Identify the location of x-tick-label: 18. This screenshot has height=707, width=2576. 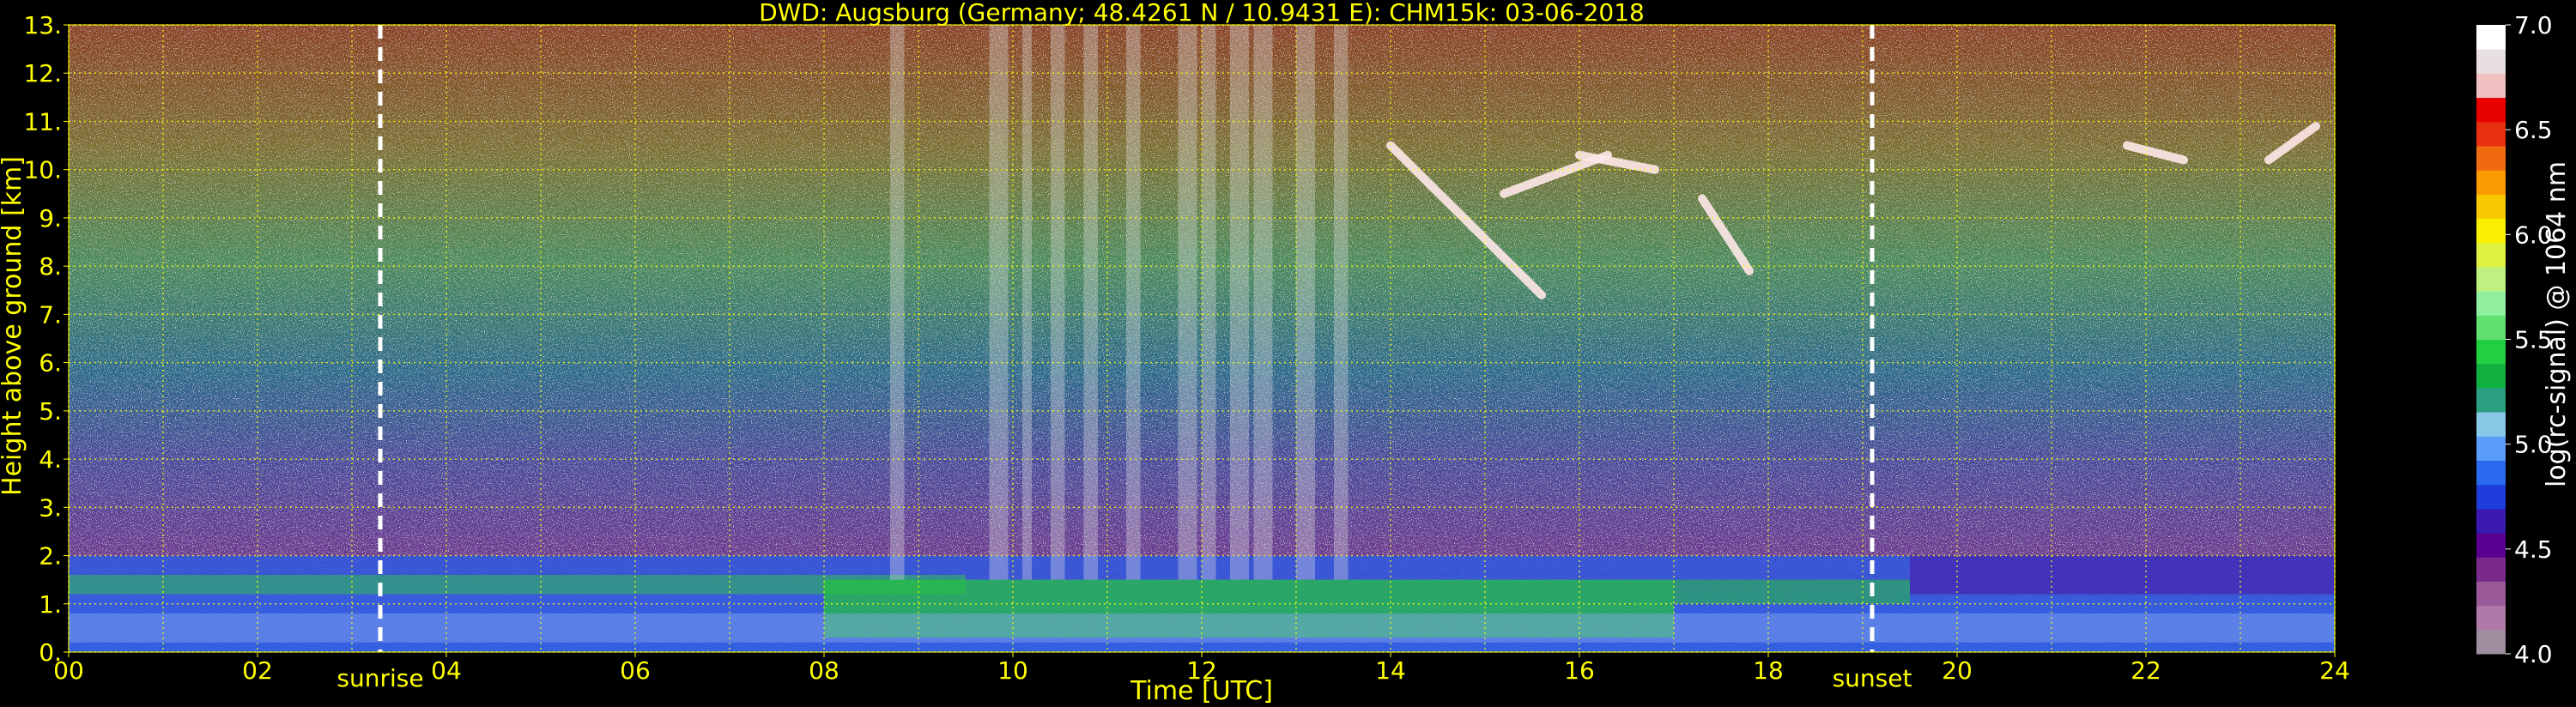
(1768, 670).